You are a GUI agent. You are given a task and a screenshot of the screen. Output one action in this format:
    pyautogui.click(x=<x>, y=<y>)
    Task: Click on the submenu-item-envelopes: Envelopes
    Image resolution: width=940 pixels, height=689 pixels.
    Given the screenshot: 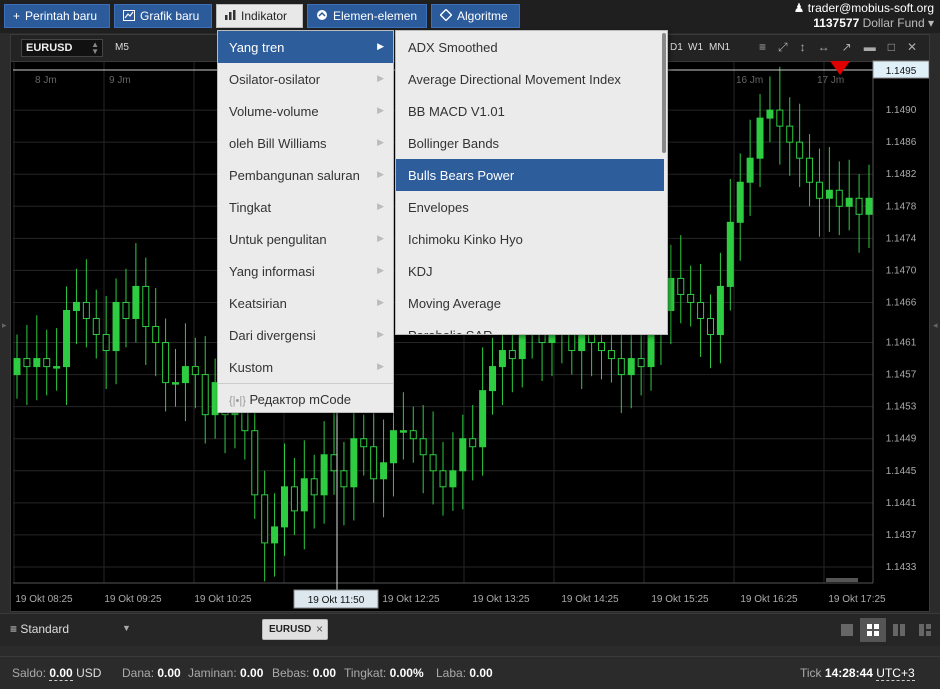 What is the action you would take?
    pyautogui.click(x=530, y=207)
    